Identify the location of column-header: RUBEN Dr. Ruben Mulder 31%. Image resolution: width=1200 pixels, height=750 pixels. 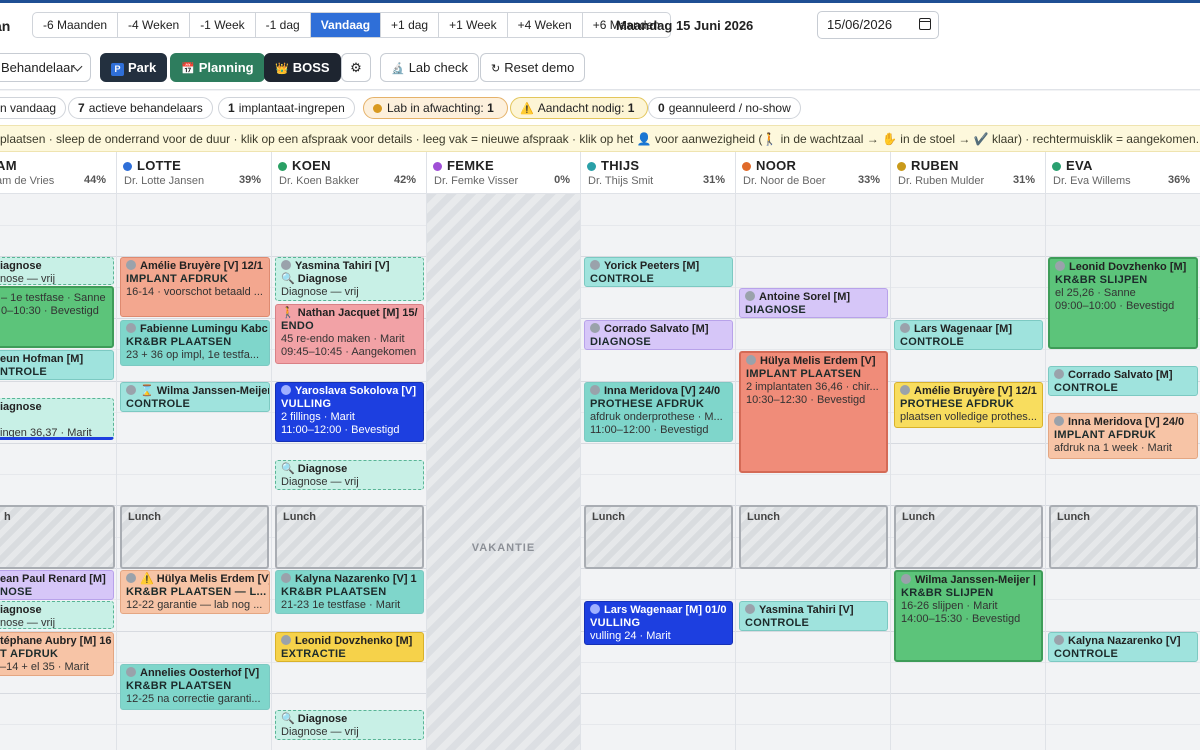
(968, 173).